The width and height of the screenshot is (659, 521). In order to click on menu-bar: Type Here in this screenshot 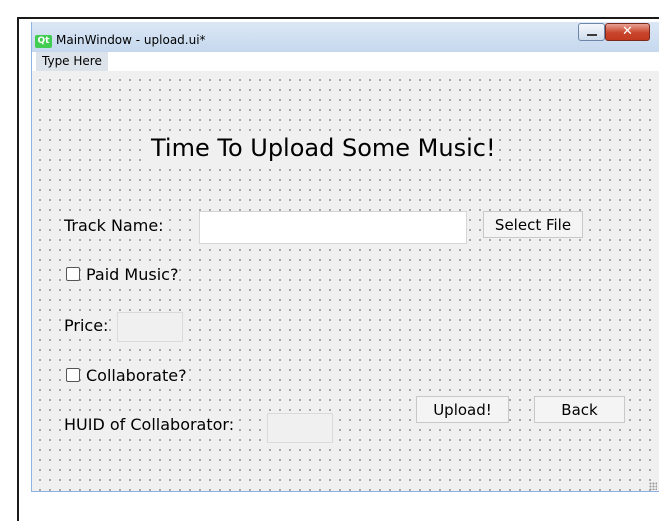, I will do `click(345, 61)`.